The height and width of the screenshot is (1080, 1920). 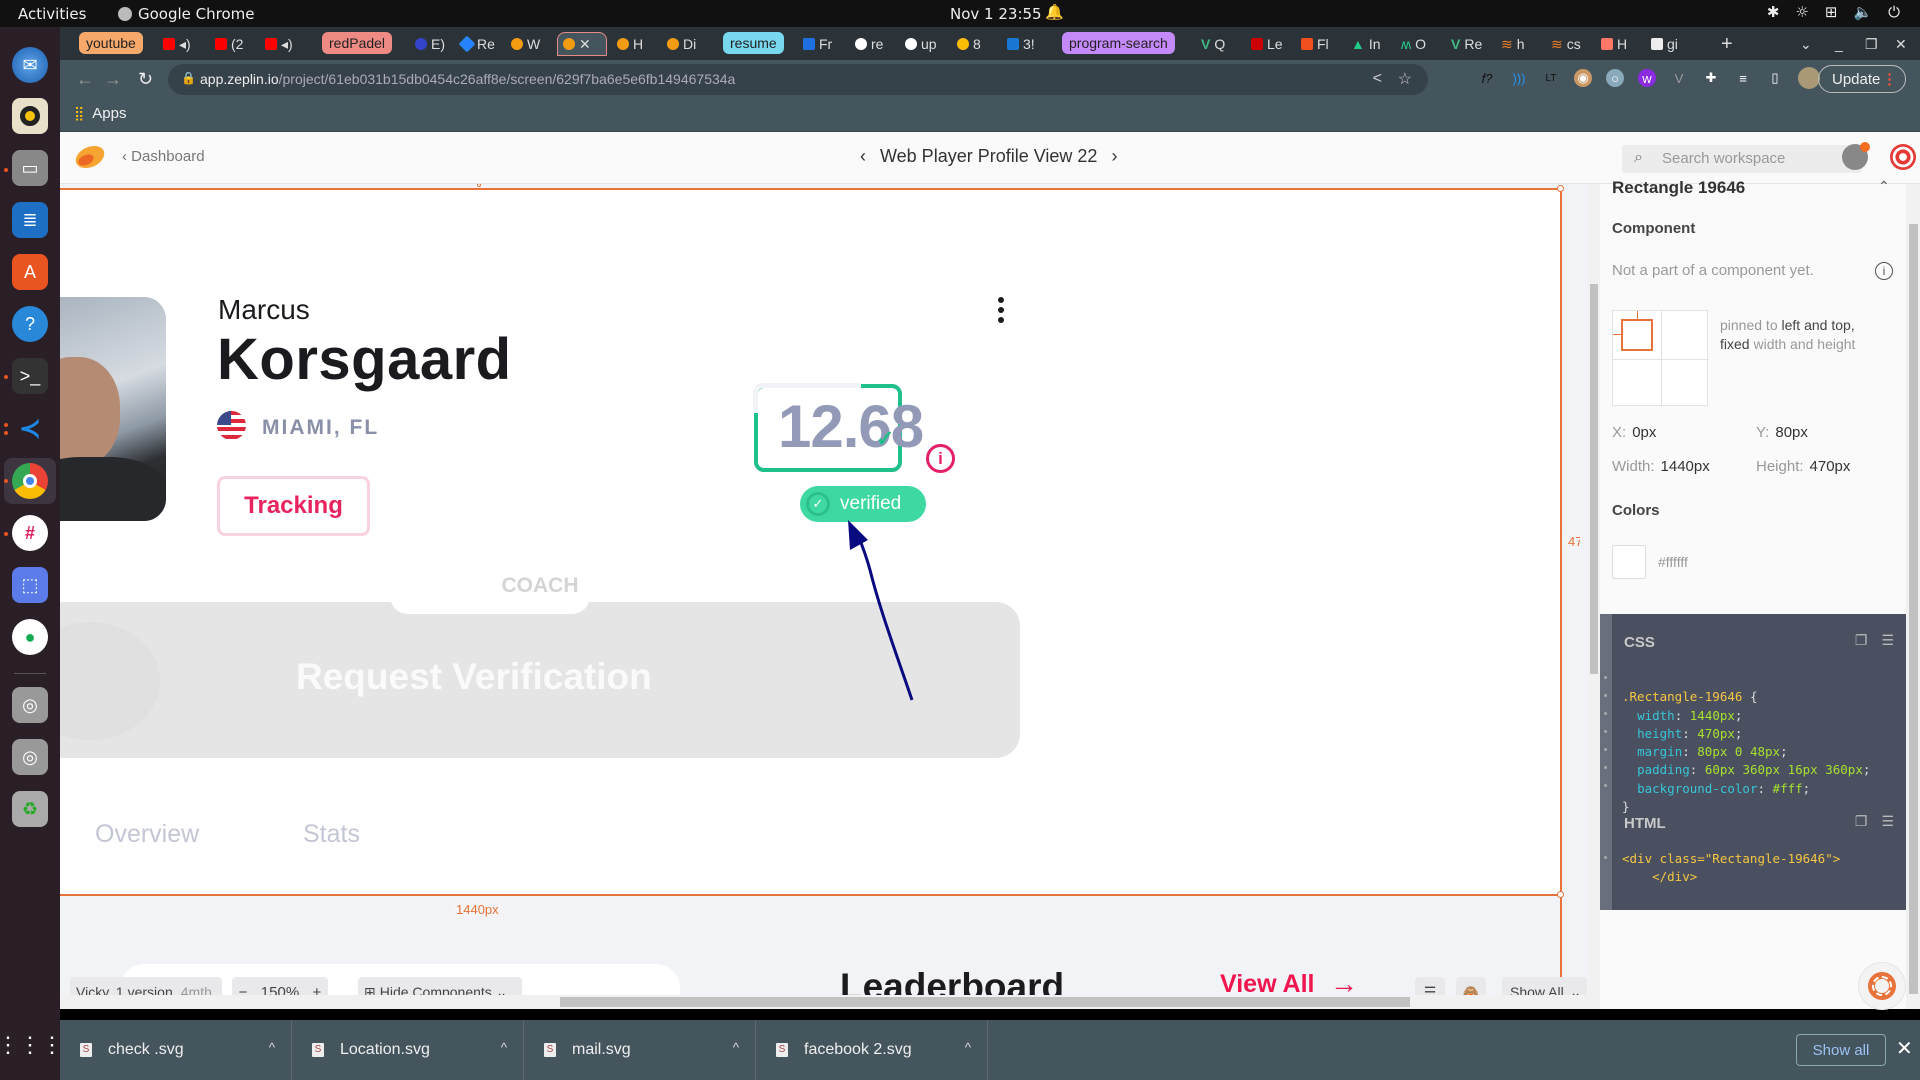 What do you see at coordinates (177, 44) in the screenshot?
I see `browser-tab: ◂)` at bounding box center [177, 44].